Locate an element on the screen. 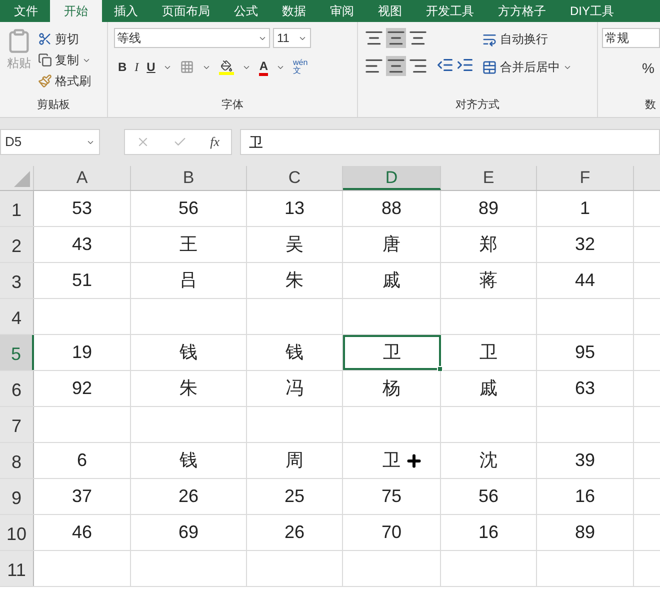 This screenshot has width=660, height=600. font-color-button: A is located at coordinates (263, 67).